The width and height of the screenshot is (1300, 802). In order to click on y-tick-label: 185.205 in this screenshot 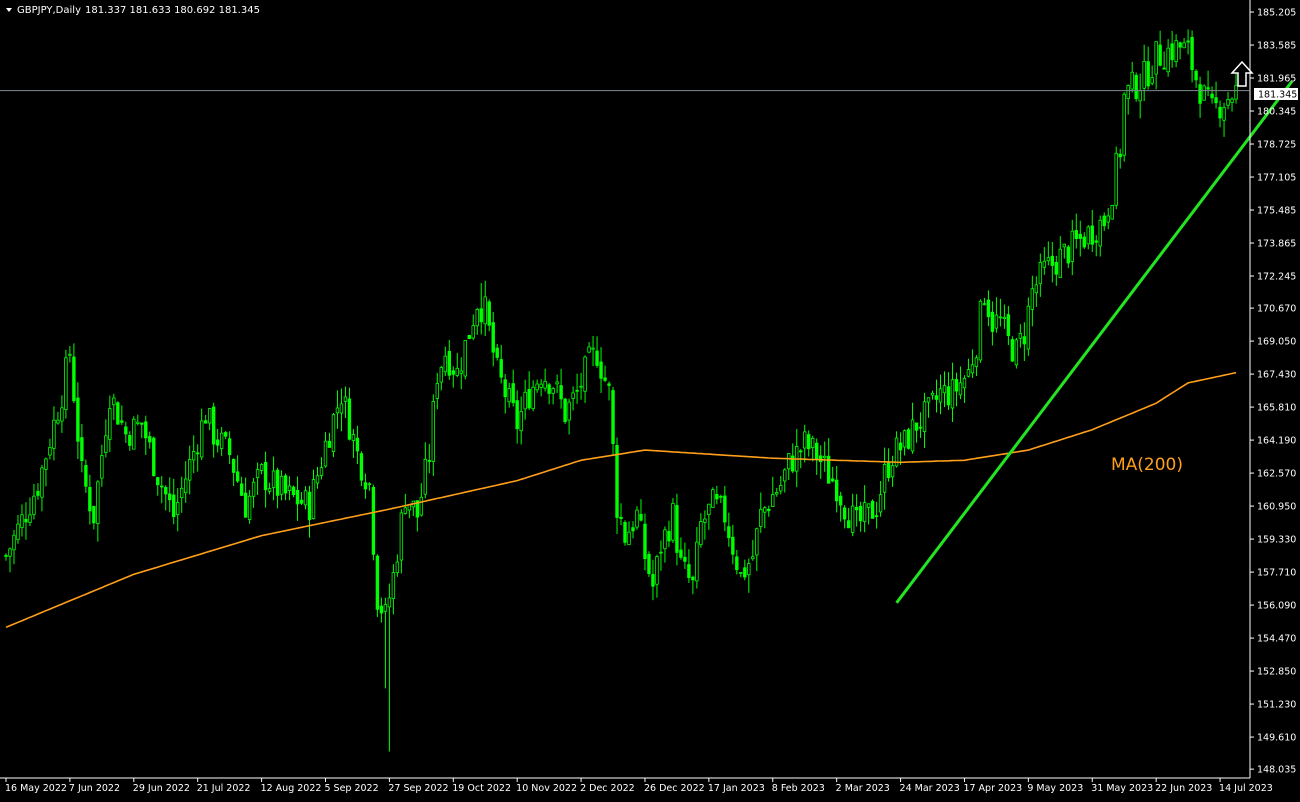, I will do `click(1276, 13)`.